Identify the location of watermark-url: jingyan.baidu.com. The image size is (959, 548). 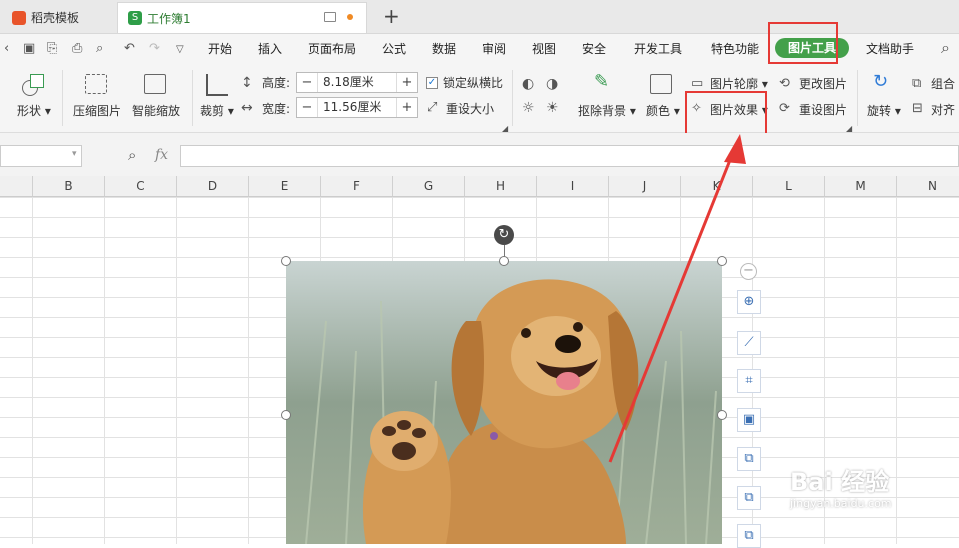
(841, 503).